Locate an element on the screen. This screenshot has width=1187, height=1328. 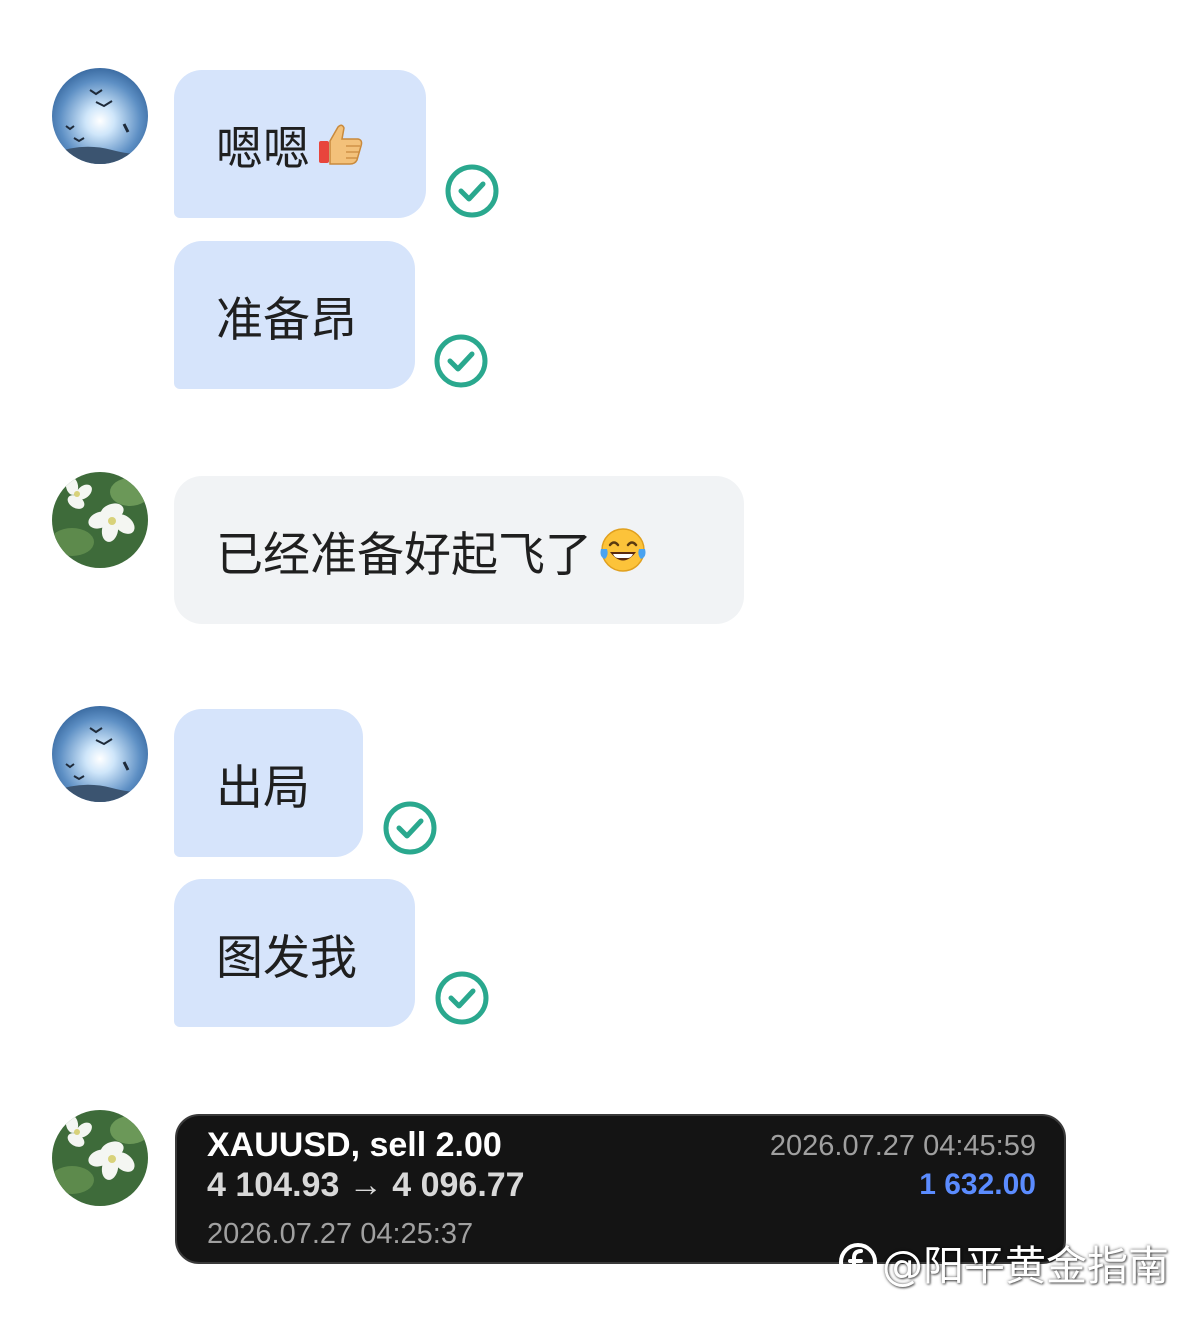
watermark-logo-icon is located at coordinates (858, 1262).